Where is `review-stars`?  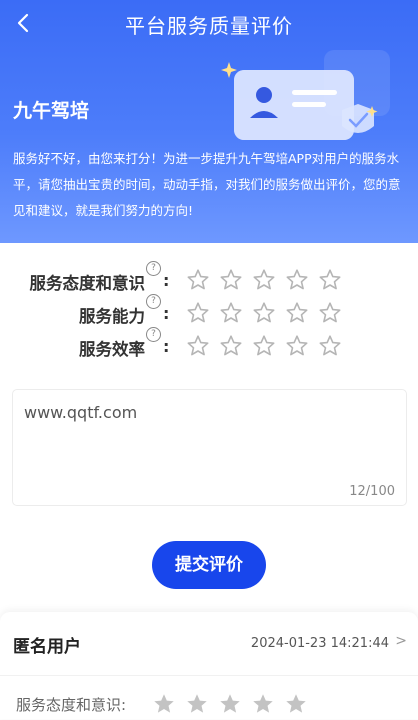
review-stars is located at coordinates (234, 706).